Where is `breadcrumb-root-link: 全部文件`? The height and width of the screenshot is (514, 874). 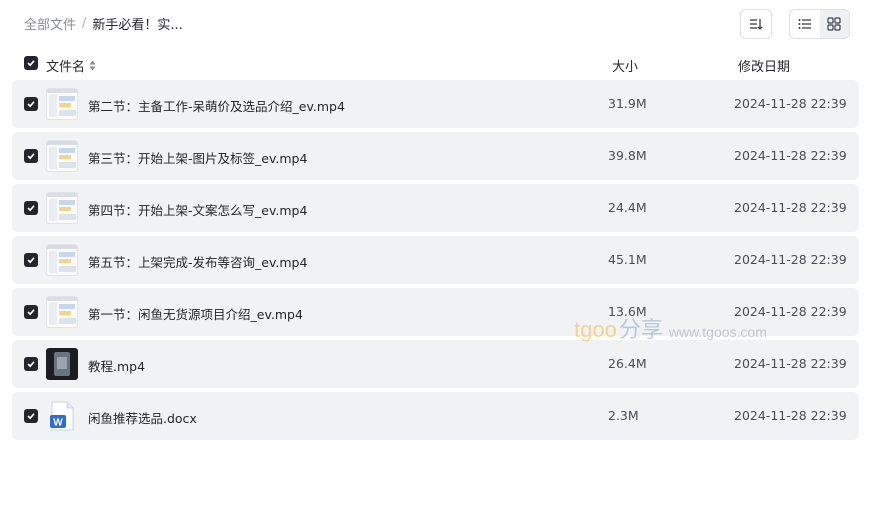
breadcrumb-root-link: 全部文件 is located at coordinates (50, 23).